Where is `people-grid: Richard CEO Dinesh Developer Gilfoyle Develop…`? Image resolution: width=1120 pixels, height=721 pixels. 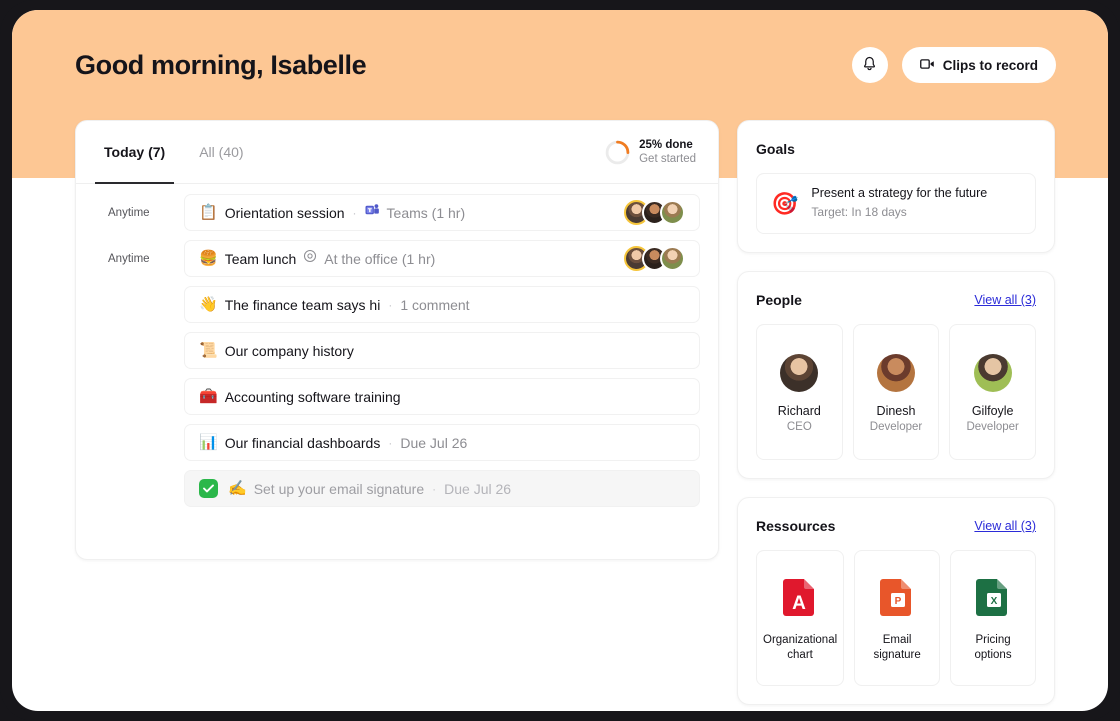 people-grid: Richard CEO Dinesh Developer Gilfoyle Develop… is located at coordinates (896, 392).